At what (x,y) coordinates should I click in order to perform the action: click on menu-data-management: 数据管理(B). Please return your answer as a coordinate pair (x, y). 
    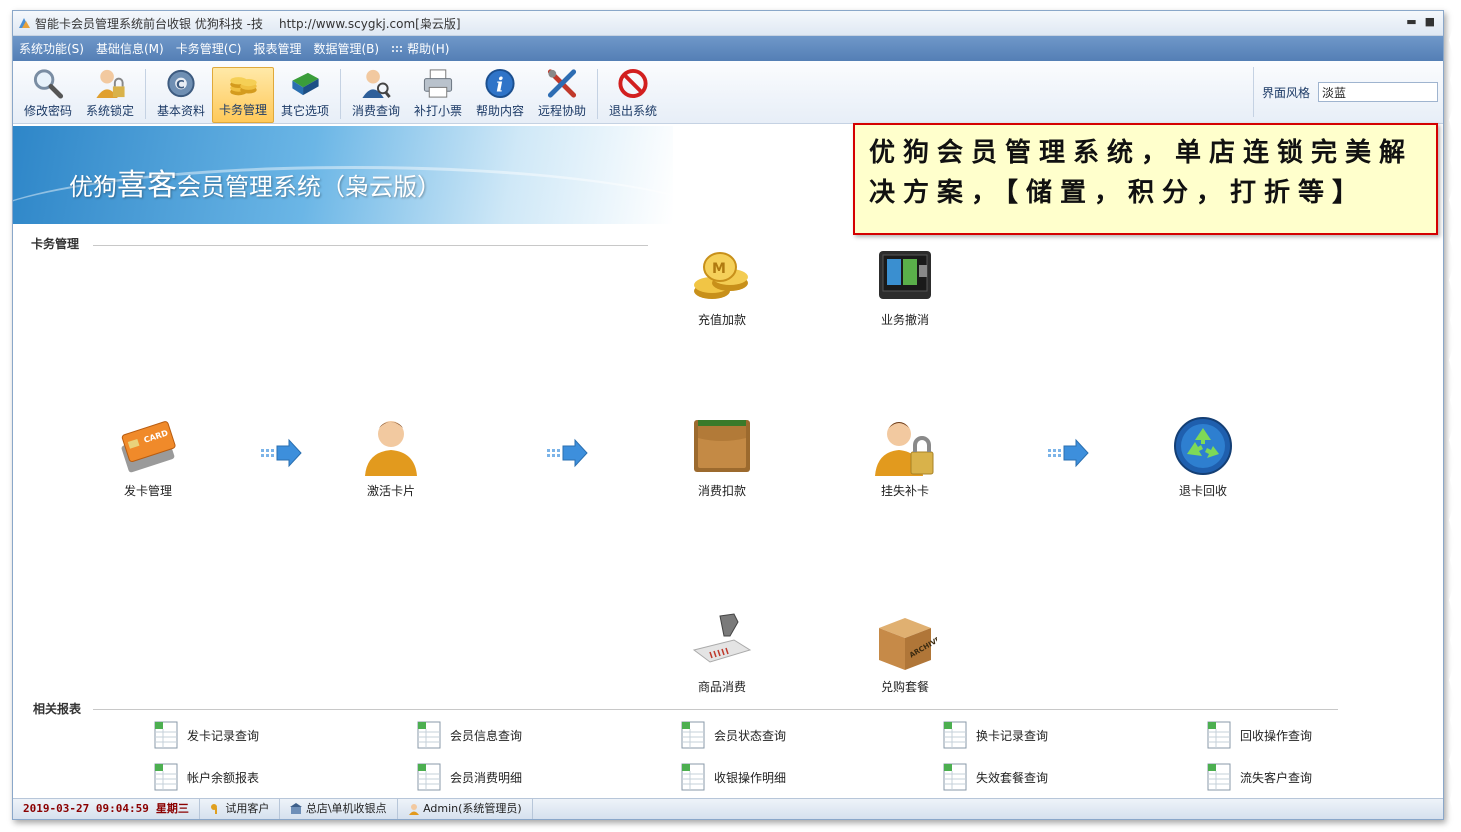
    Looking at the image, I should click on (346, 48).